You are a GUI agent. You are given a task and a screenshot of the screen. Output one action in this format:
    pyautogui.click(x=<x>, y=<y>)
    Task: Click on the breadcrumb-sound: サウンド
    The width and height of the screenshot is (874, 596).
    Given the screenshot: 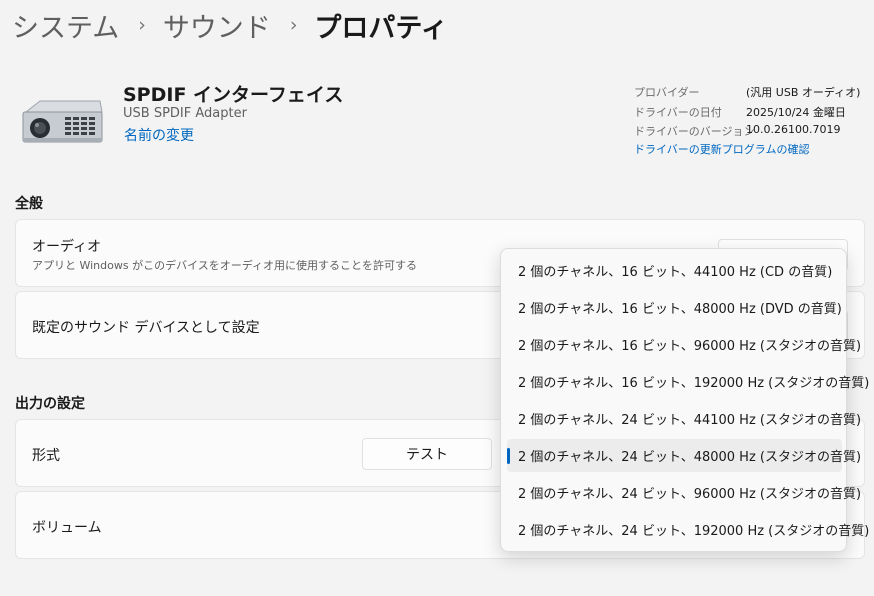 What is the action you would take?
    pyautogui.click(x=217, y=25)
    